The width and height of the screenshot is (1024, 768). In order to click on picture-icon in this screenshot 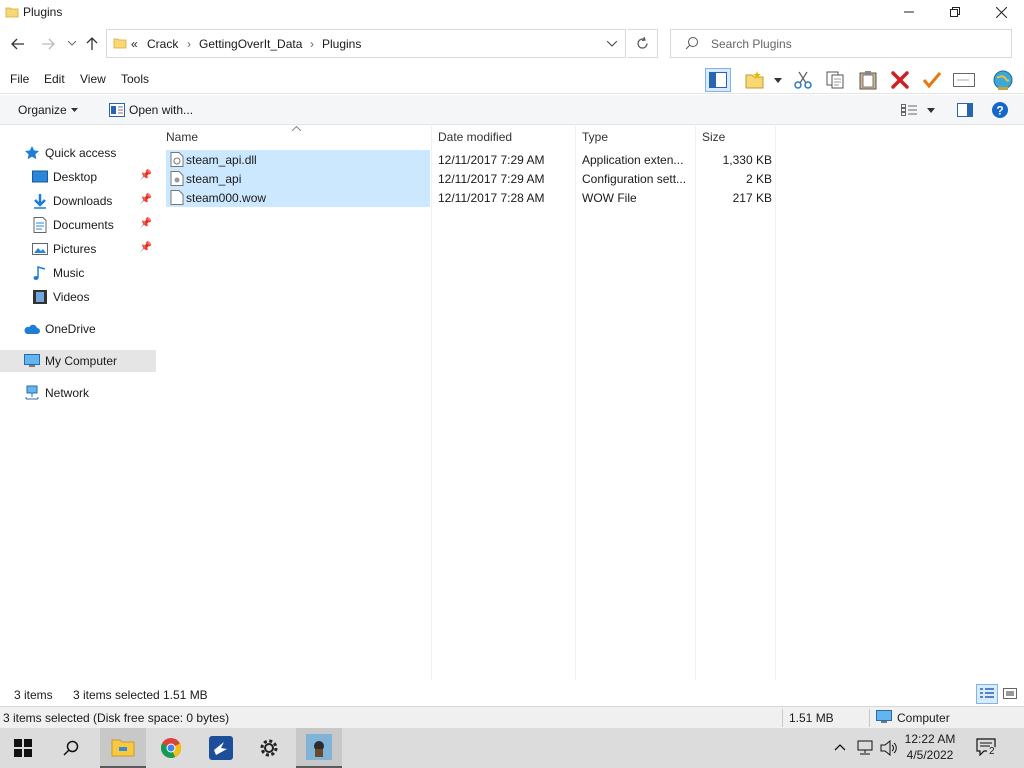, I will do `click(40, 249)`.